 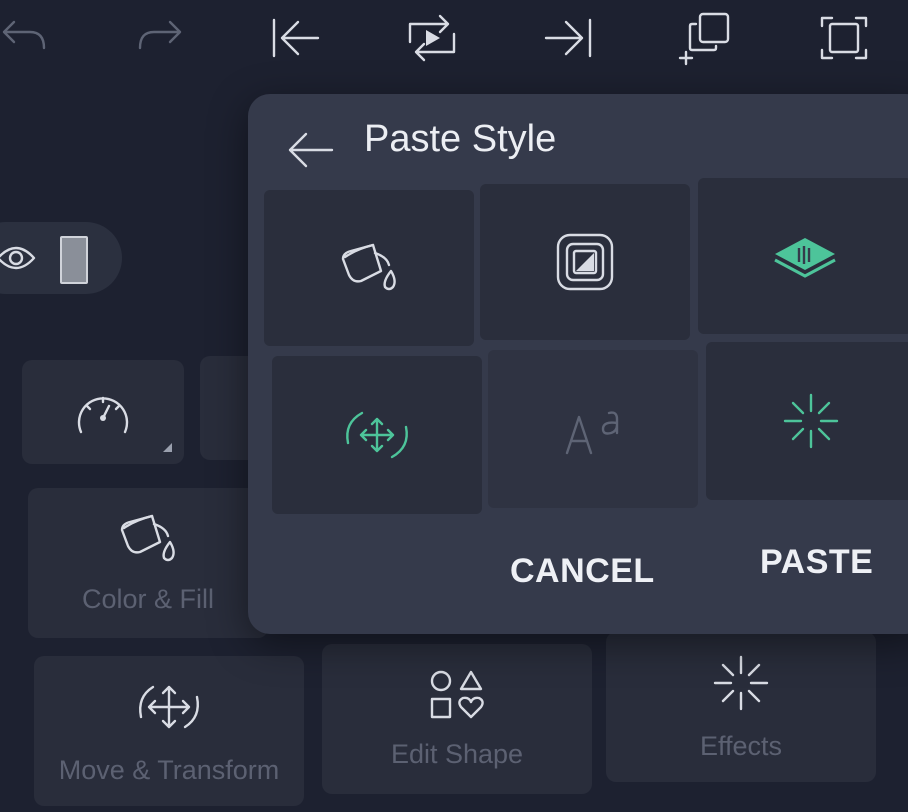 I want to click on paste-option-effects, so click(x=807, y=421).